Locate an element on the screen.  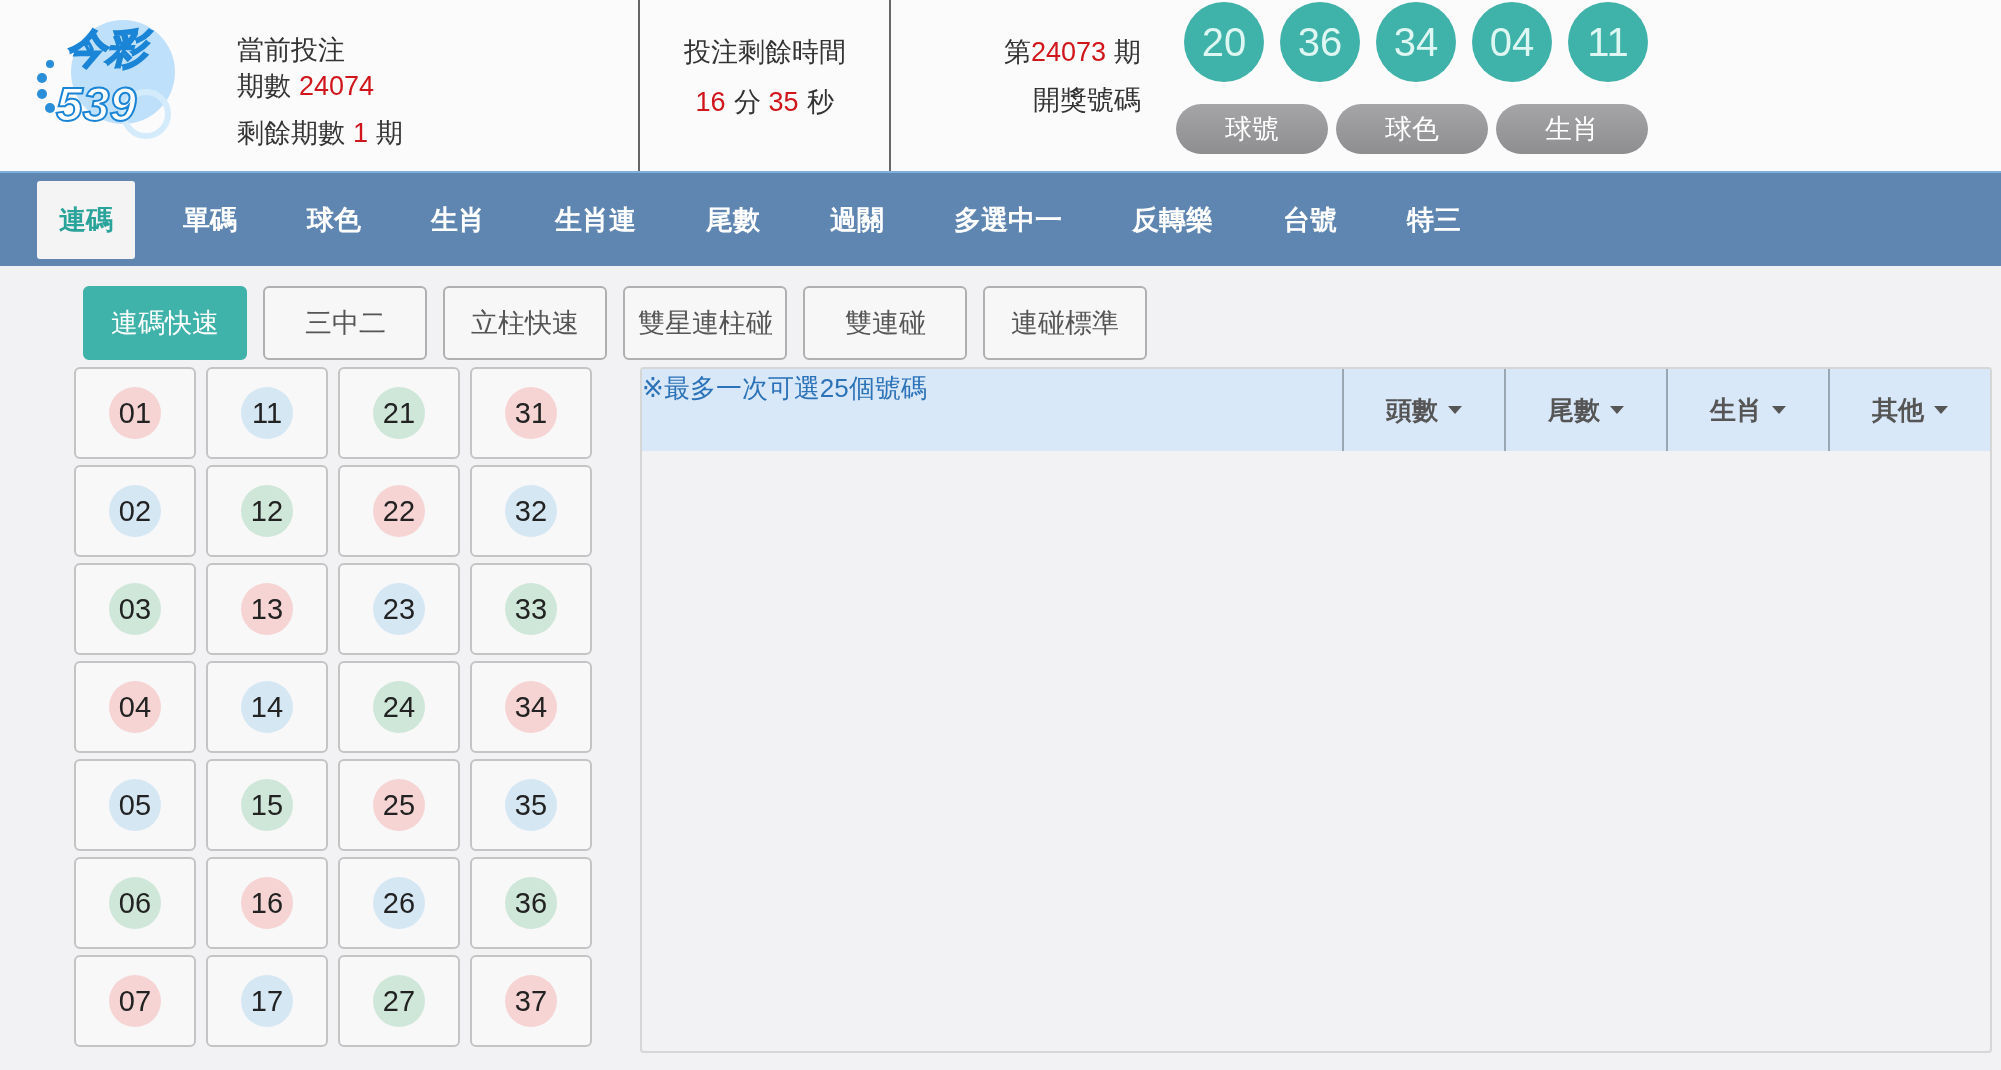
period-number: 24074 is located at coordinates (337, 86).